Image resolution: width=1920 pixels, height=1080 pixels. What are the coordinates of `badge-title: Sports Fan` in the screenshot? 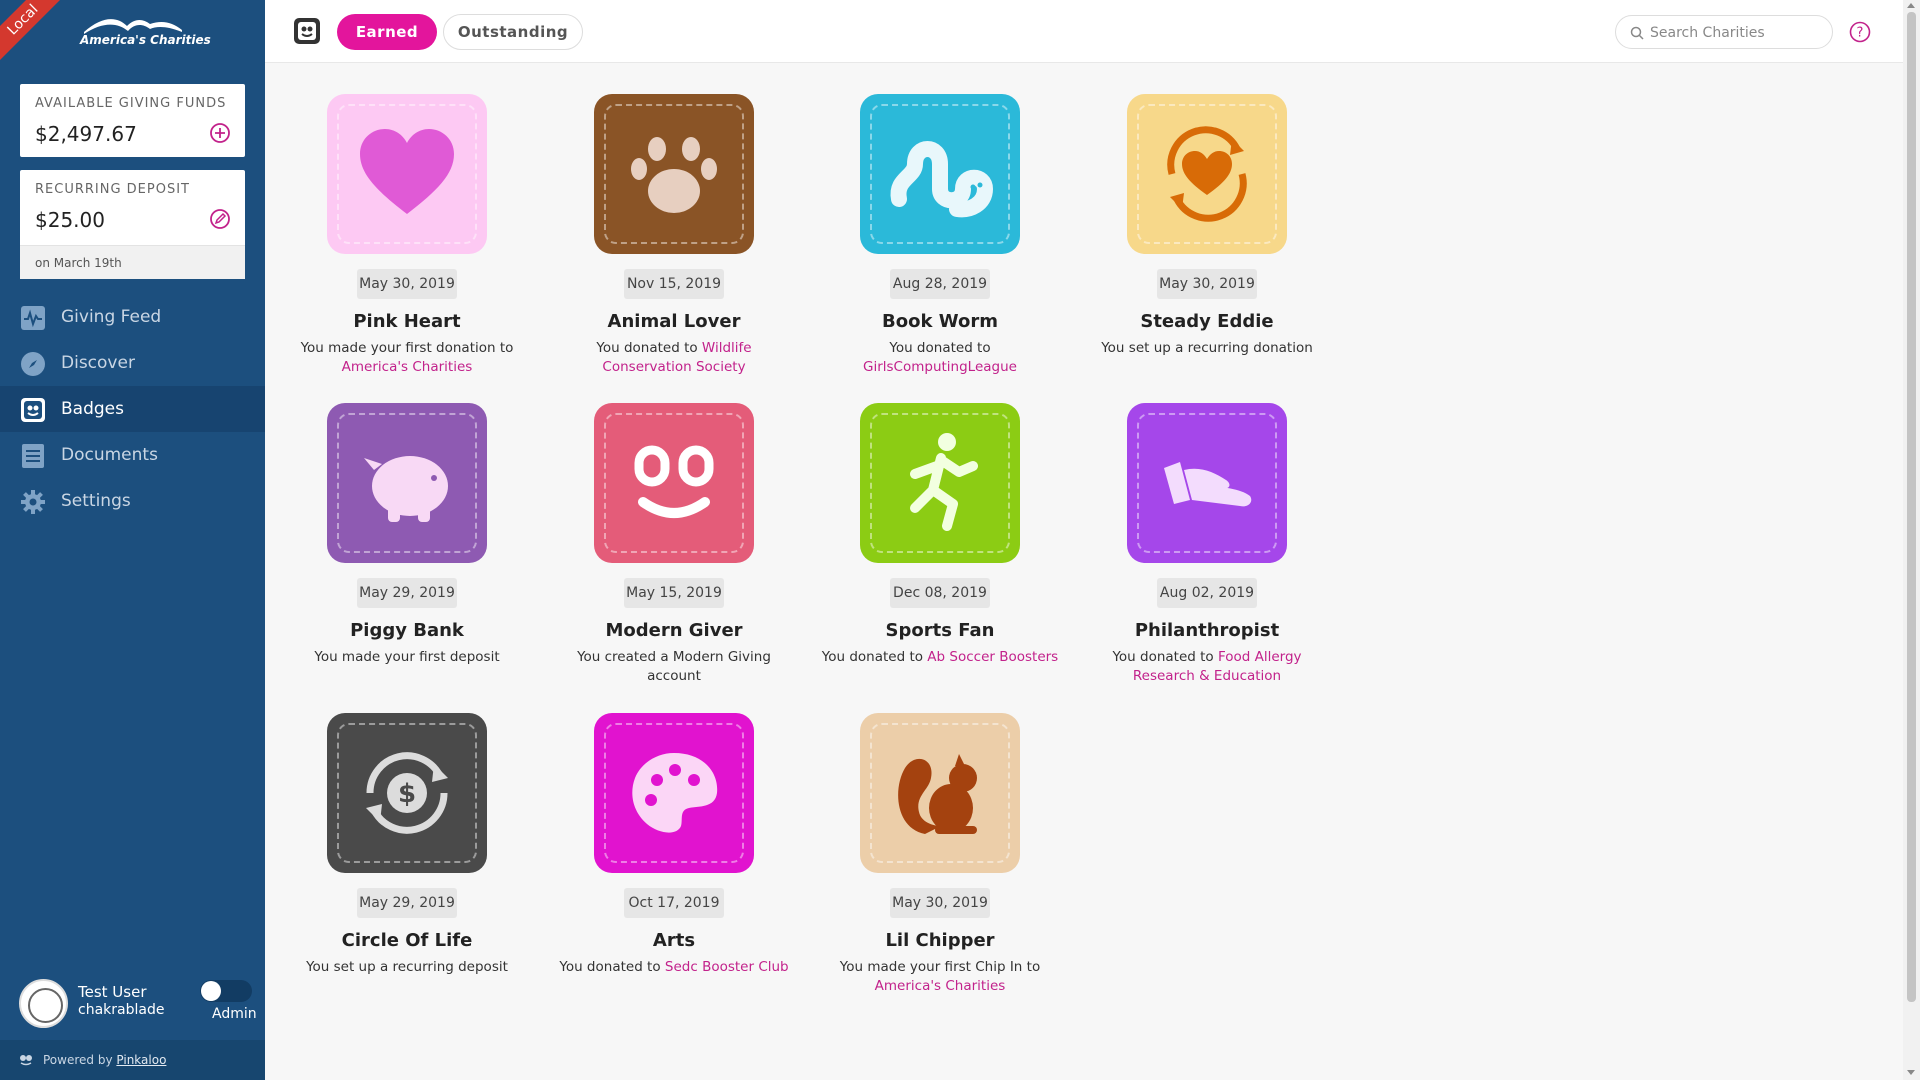 It's located at (940, 630).